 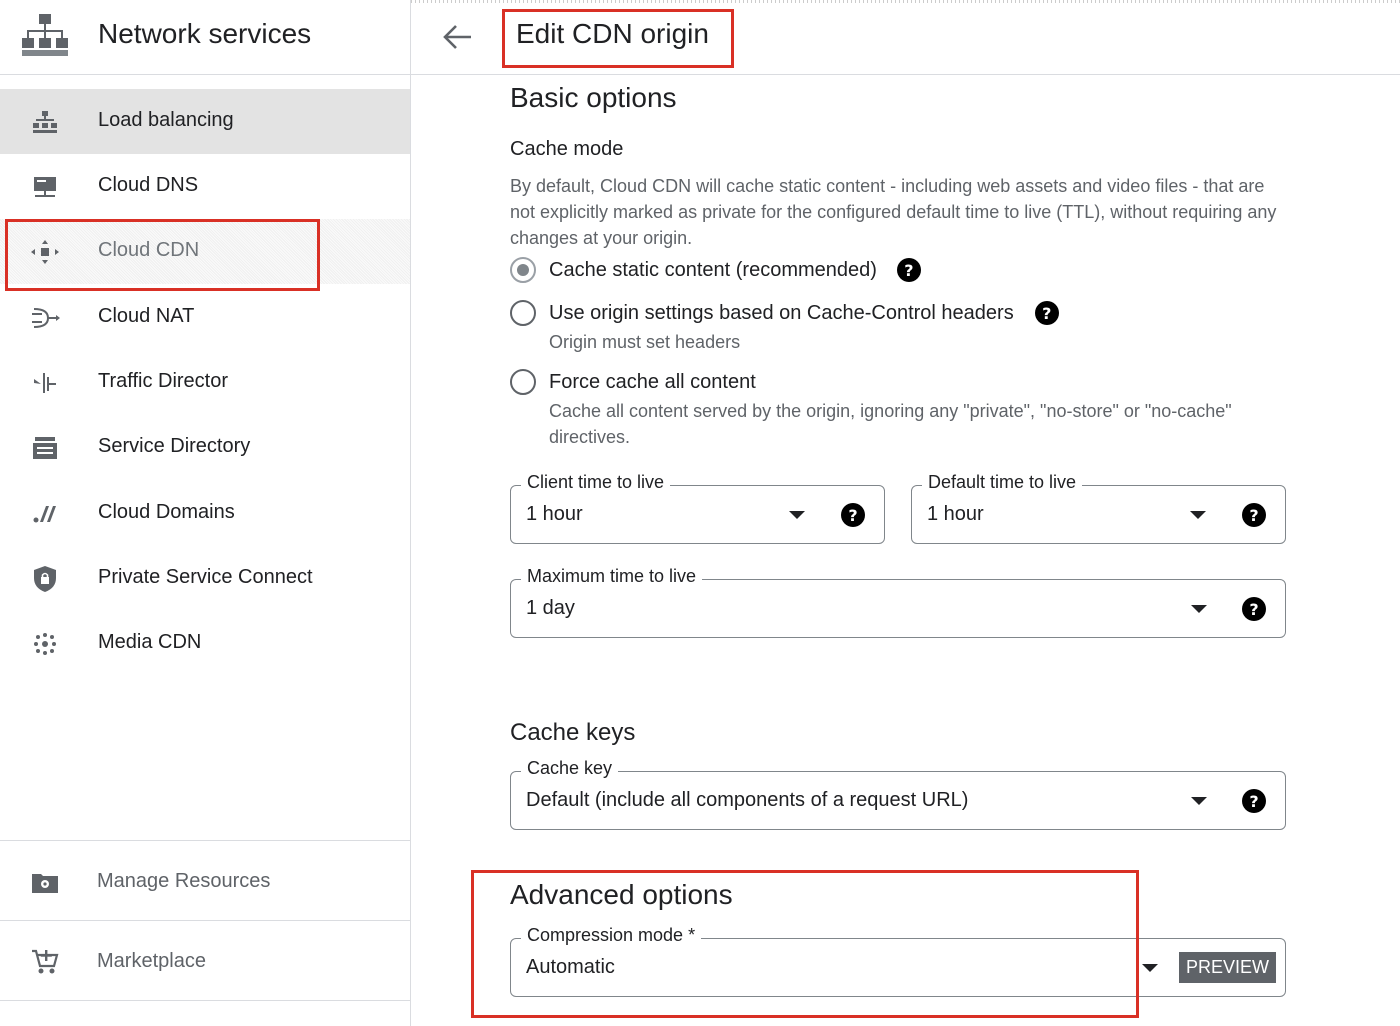 What do you see at coordinates (570, 768) in the screenshot?
I see `field-label: Cache key` at bounding box center [570, 768].